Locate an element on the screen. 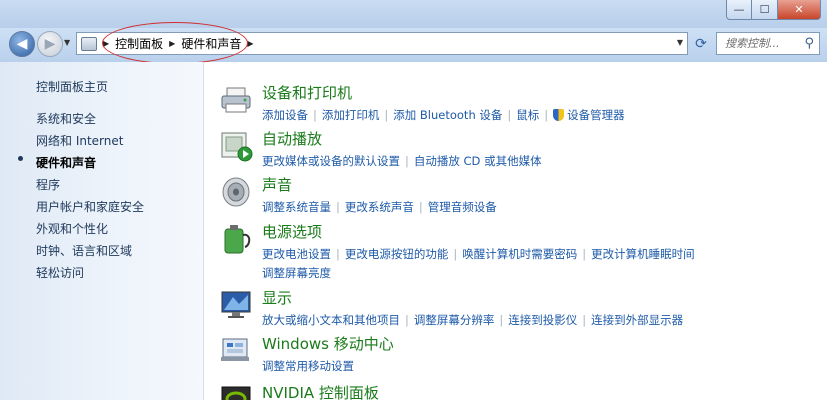  category-links: 调整常用移动设置 is located at coordinates (542, 366).